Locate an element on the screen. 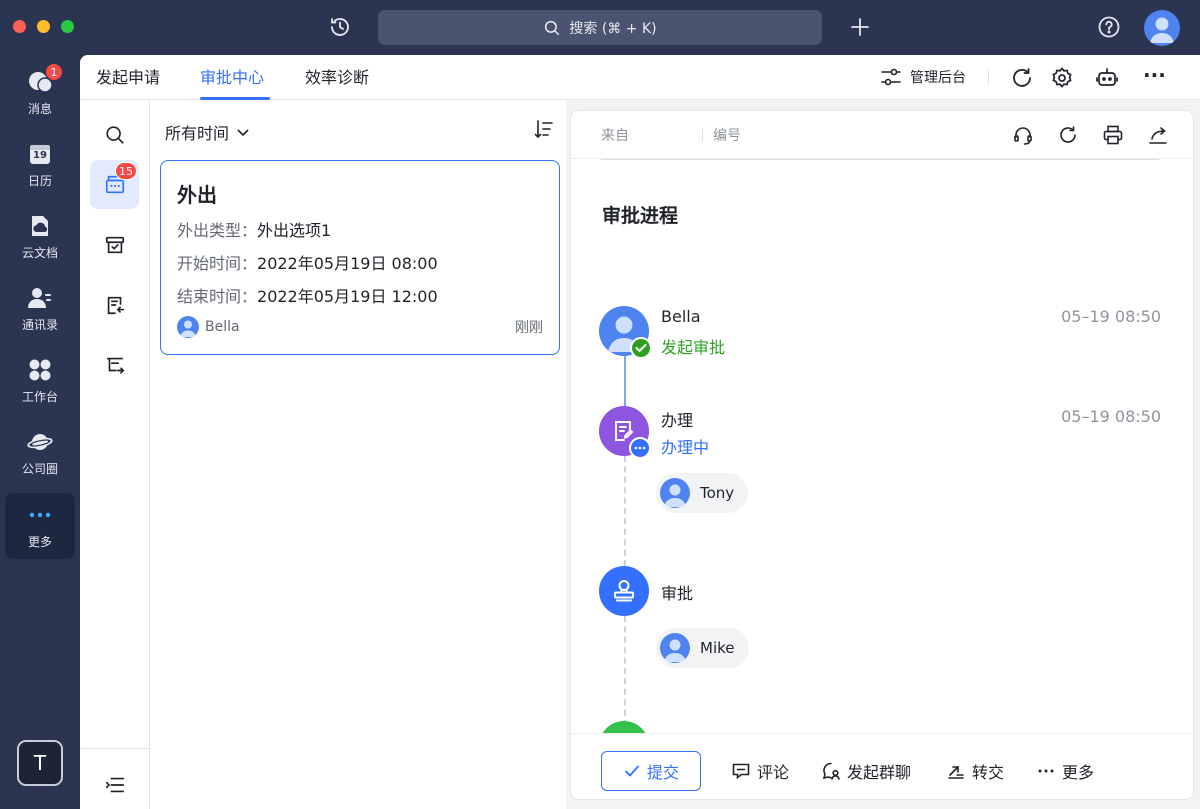 The image size is (1200, 809). submitted-button is located at coordinates (114, 304).